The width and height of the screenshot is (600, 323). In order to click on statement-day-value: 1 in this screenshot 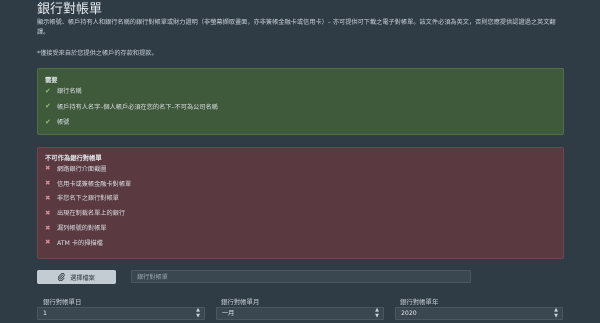, I will do `click(45, 313)`.